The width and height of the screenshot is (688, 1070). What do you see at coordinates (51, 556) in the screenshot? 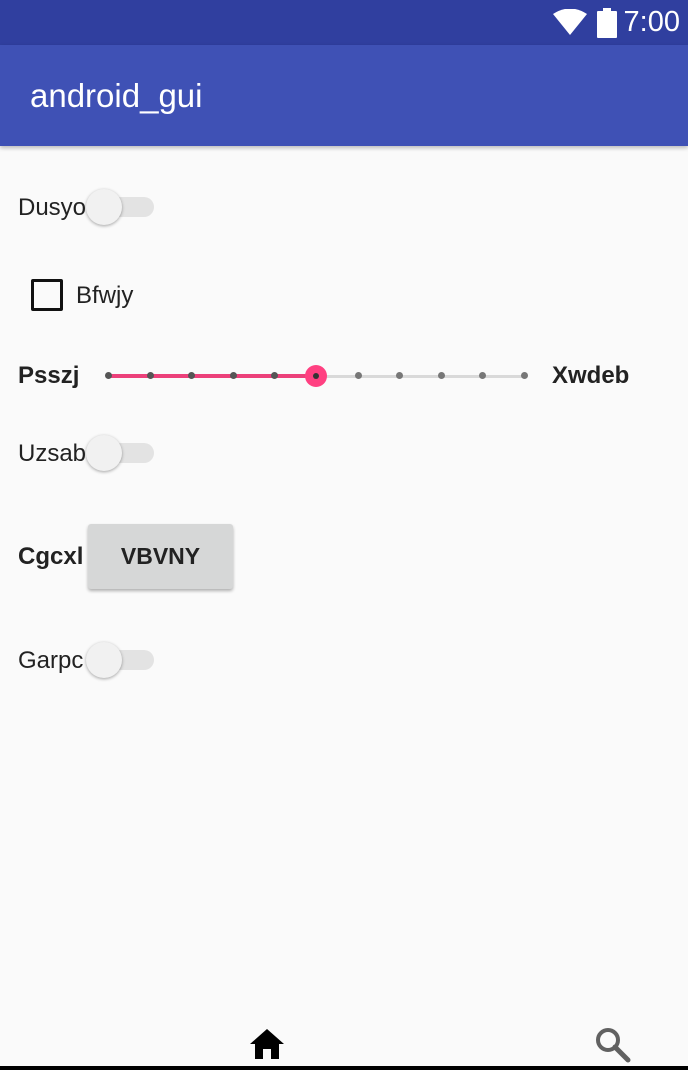
I see `button-row-label: Cgcxl` at bounding box center [51, 556].